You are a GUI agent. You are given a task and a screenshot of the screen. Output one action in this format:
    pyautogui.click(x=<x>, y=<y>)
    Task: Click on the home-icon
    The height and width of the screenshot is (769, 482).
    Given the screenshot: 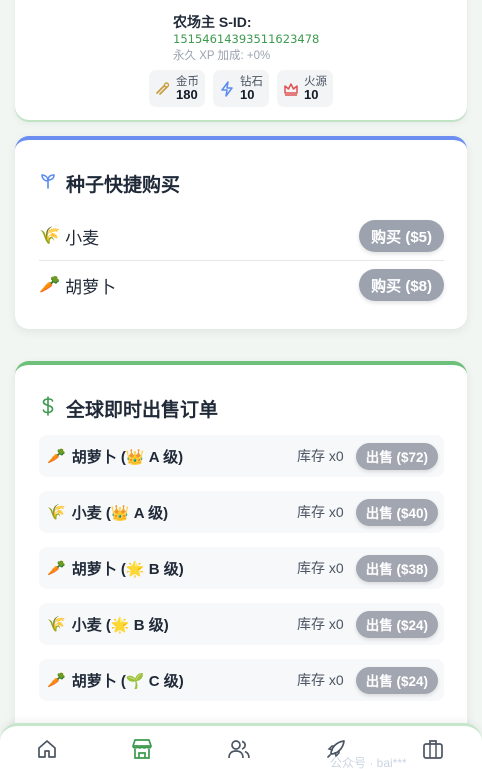 What is the action you would take?
    pyautogui.click(x=47, y=751)
    